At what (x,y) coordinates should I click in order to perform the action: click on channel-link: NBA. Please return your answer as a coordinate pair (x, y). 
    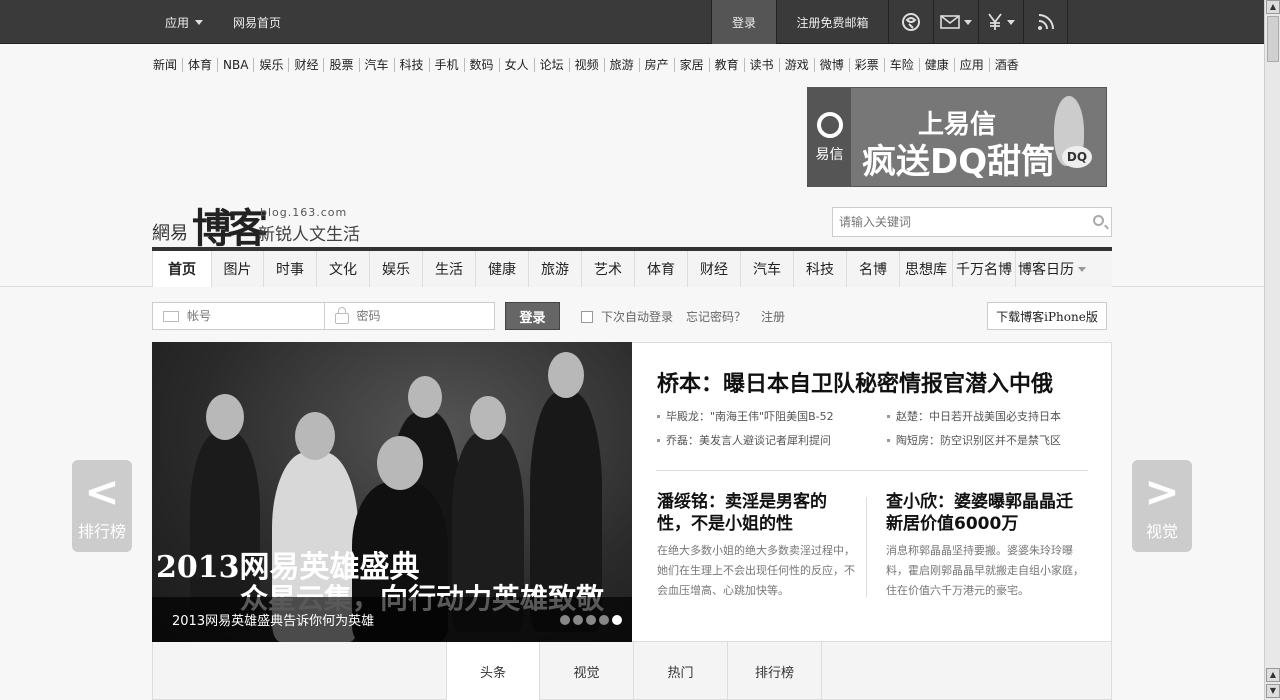
    Looking at the image, I should click on (235, 65).